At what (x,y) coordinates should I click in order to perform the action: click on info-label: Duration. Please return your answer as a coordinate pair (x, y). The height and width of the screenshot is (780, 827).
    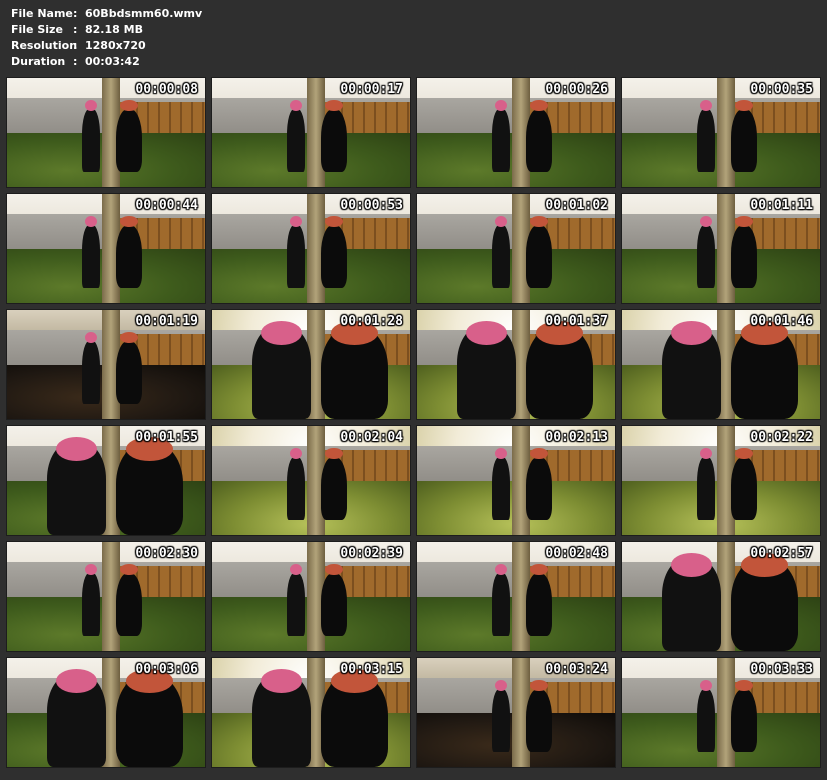
    Looking at the image, I should click on (38, 61).